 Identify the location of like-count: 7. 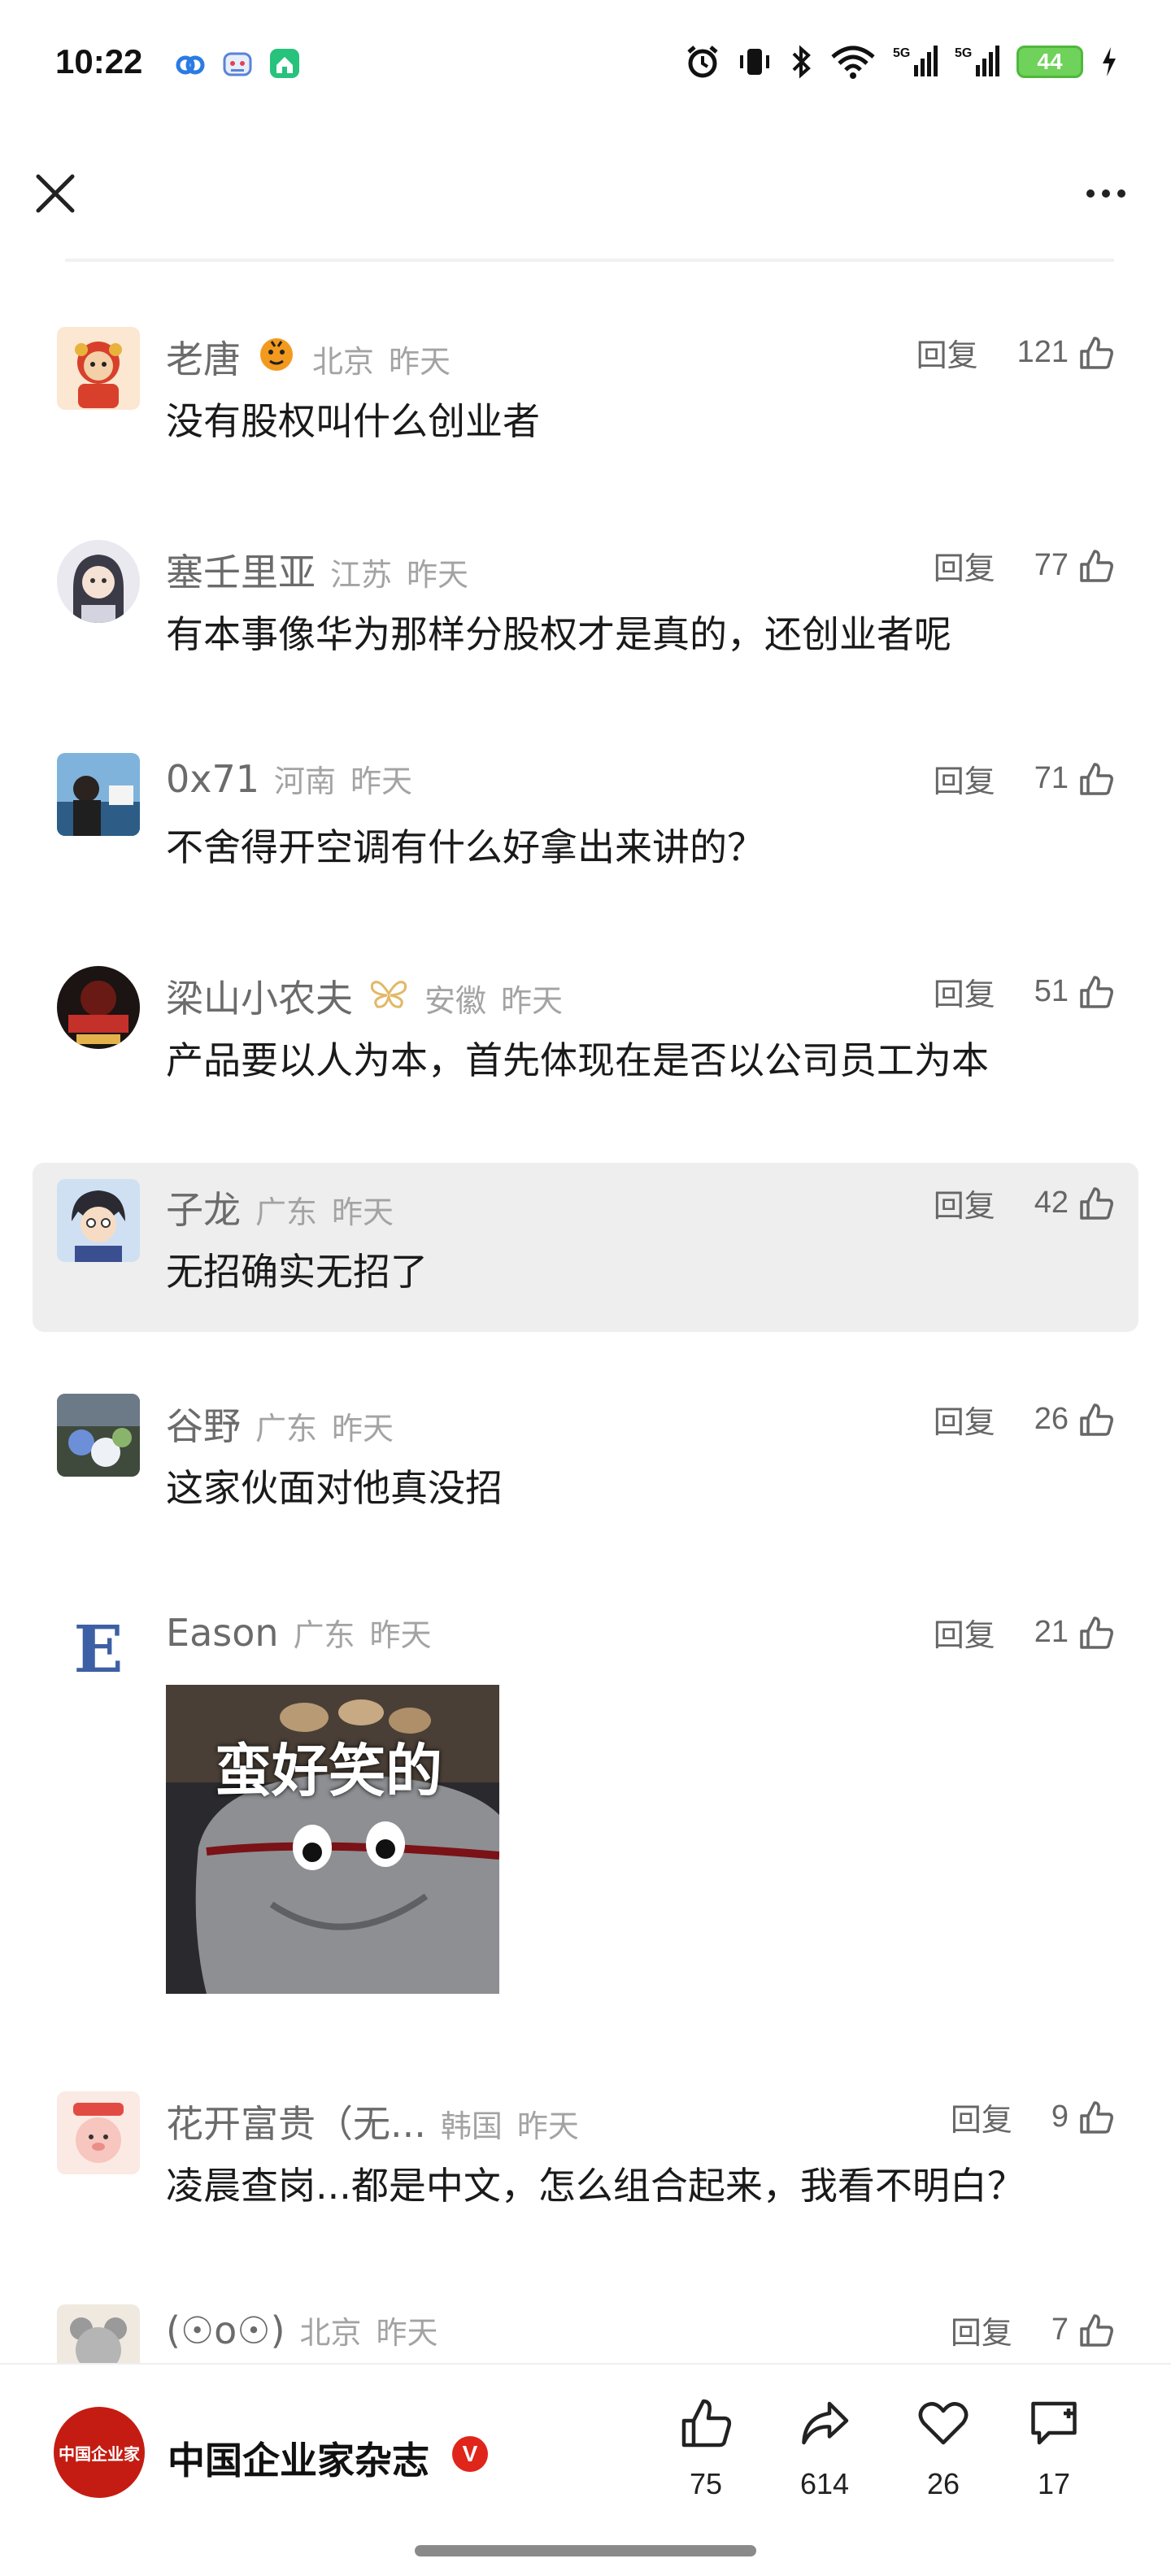
(1060, 2330).